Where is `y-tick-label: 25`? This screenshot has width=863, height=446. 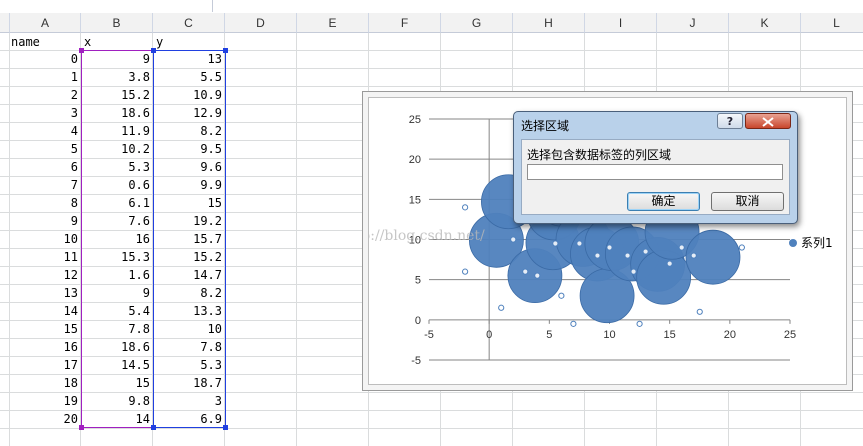
y-tick-label: 25 is located at coordinates (415, 120).